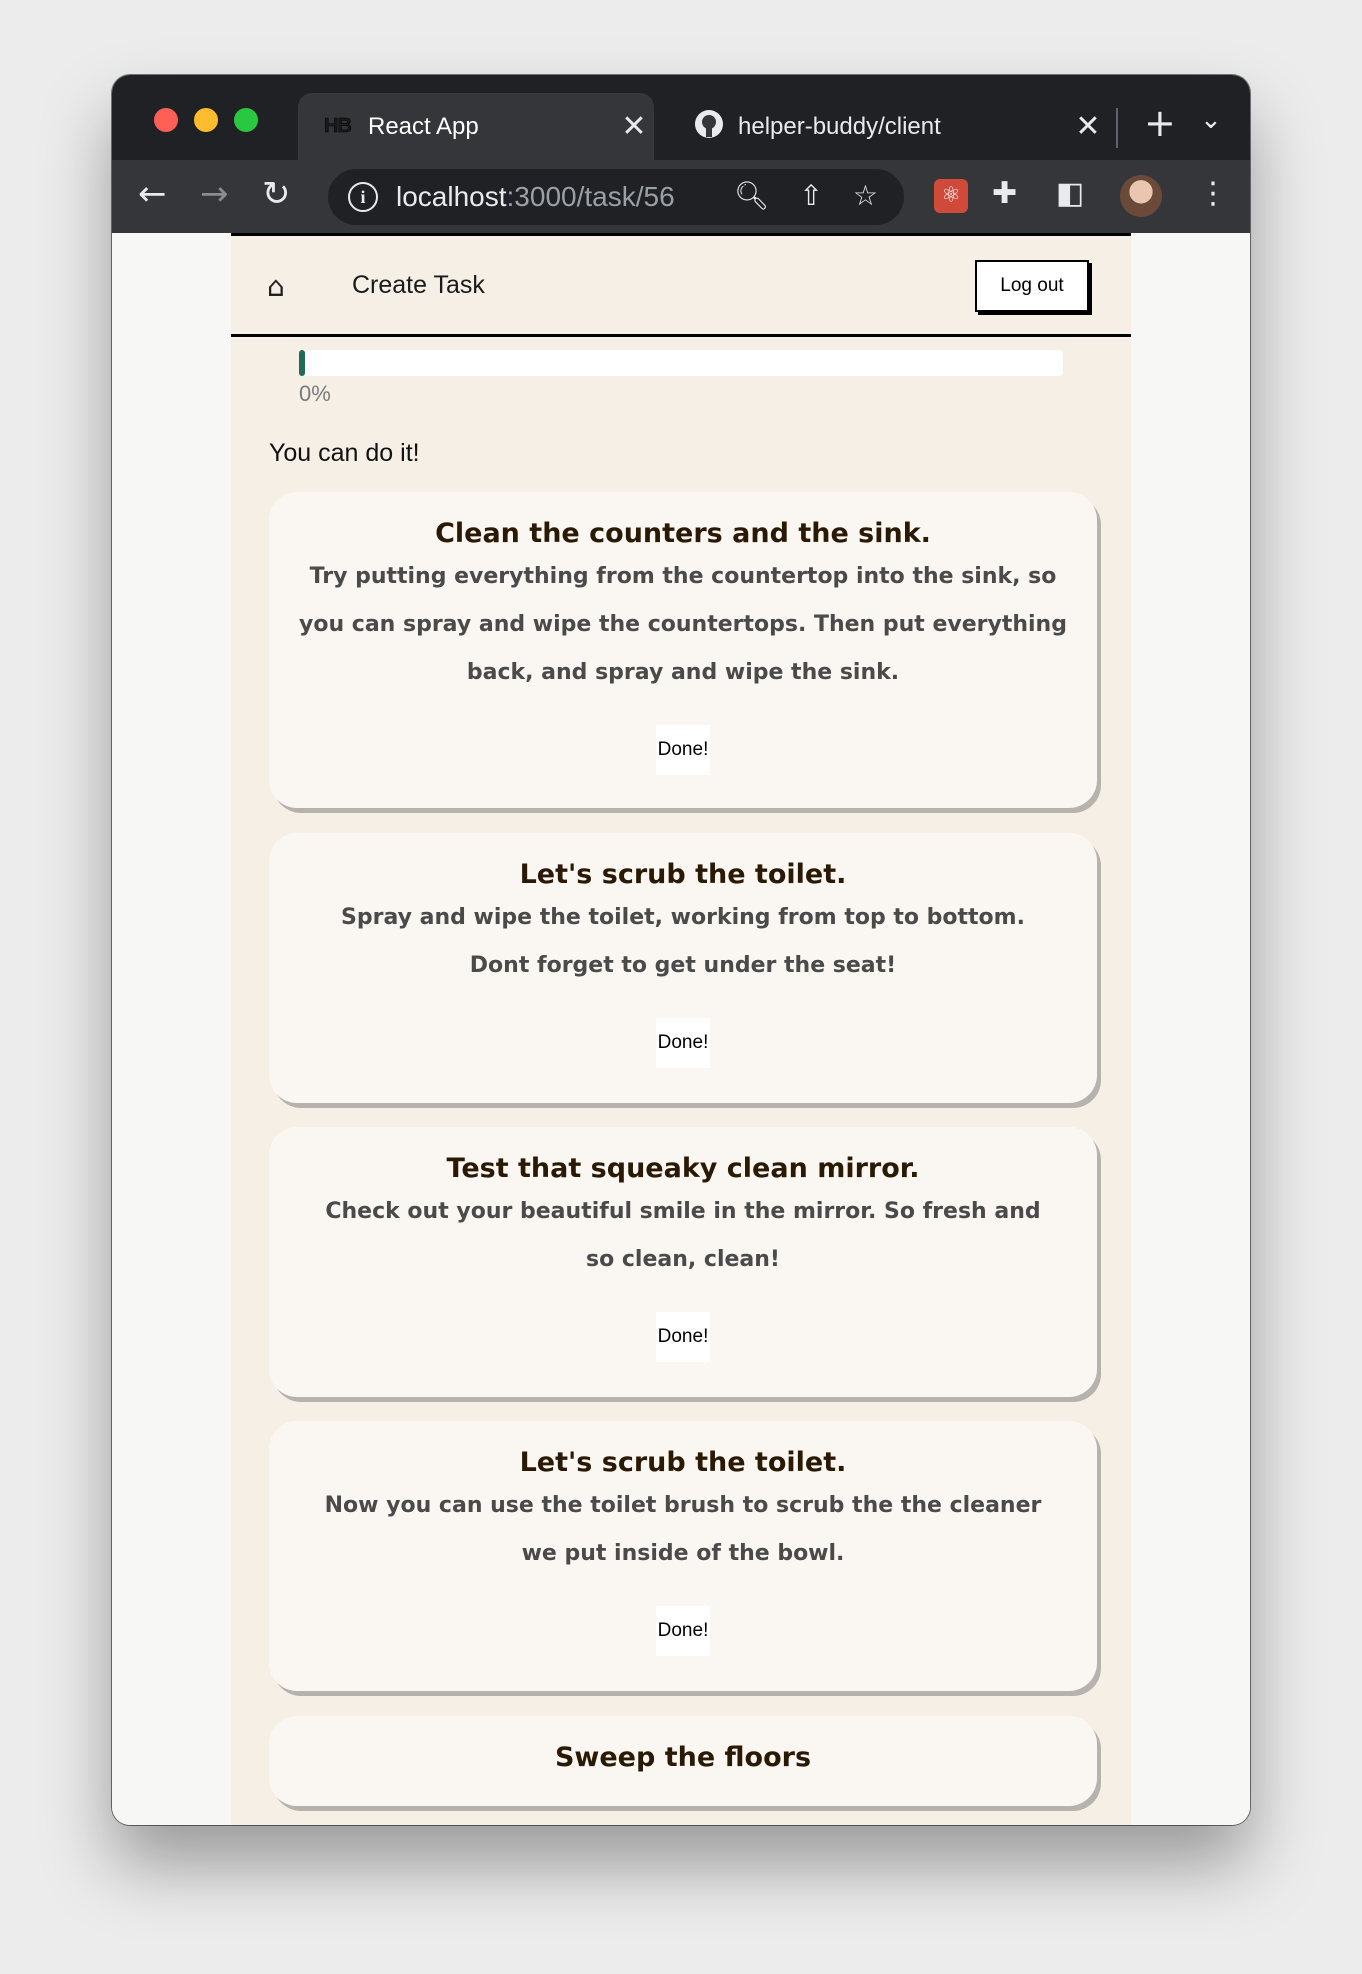  Describe the element at coordinates (683, 1757) in the screenshot. I see `step-title: Sweep the floors` at that location.